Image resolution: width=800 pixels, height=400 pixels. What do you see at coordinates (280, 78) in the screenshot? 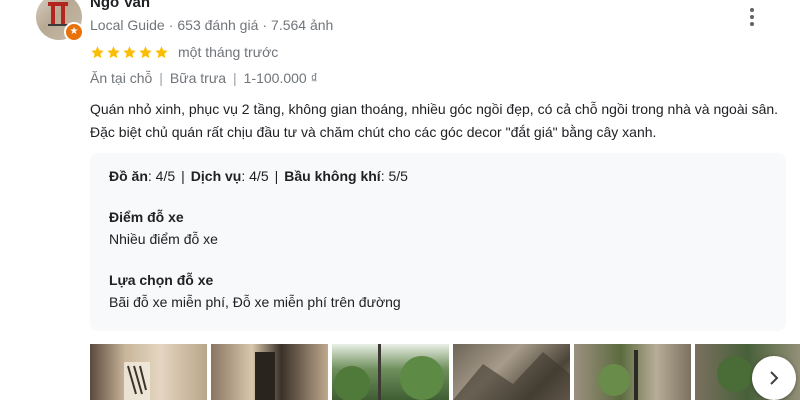
I see `tag-price-range: 1-100.000 ₫` at bounding box center [280, 78].